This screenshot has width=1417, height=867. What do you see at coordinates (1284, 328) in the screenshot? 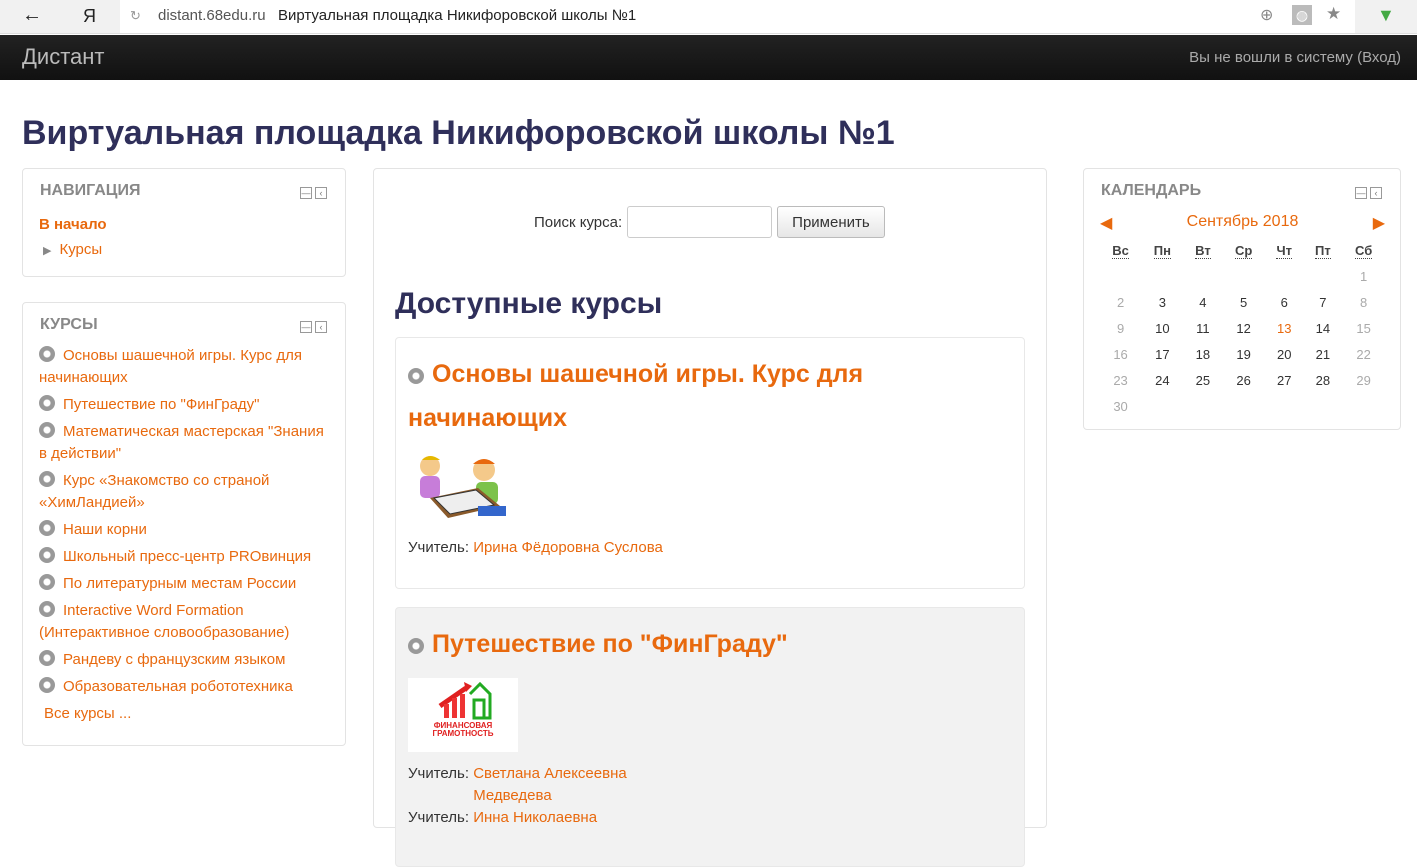
I see `calendar-day: 13` at bounding box center [1284, 328].